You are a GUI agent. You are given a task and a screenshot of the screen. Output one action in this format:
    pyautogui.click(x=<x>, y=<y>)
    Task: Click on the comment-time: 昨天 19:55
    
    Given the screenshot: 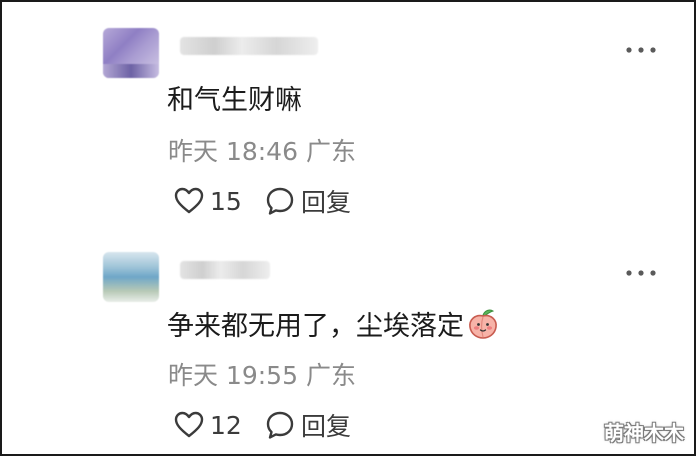 What is the action you would take?
    pyautogui.click(x=233, y=375)
    